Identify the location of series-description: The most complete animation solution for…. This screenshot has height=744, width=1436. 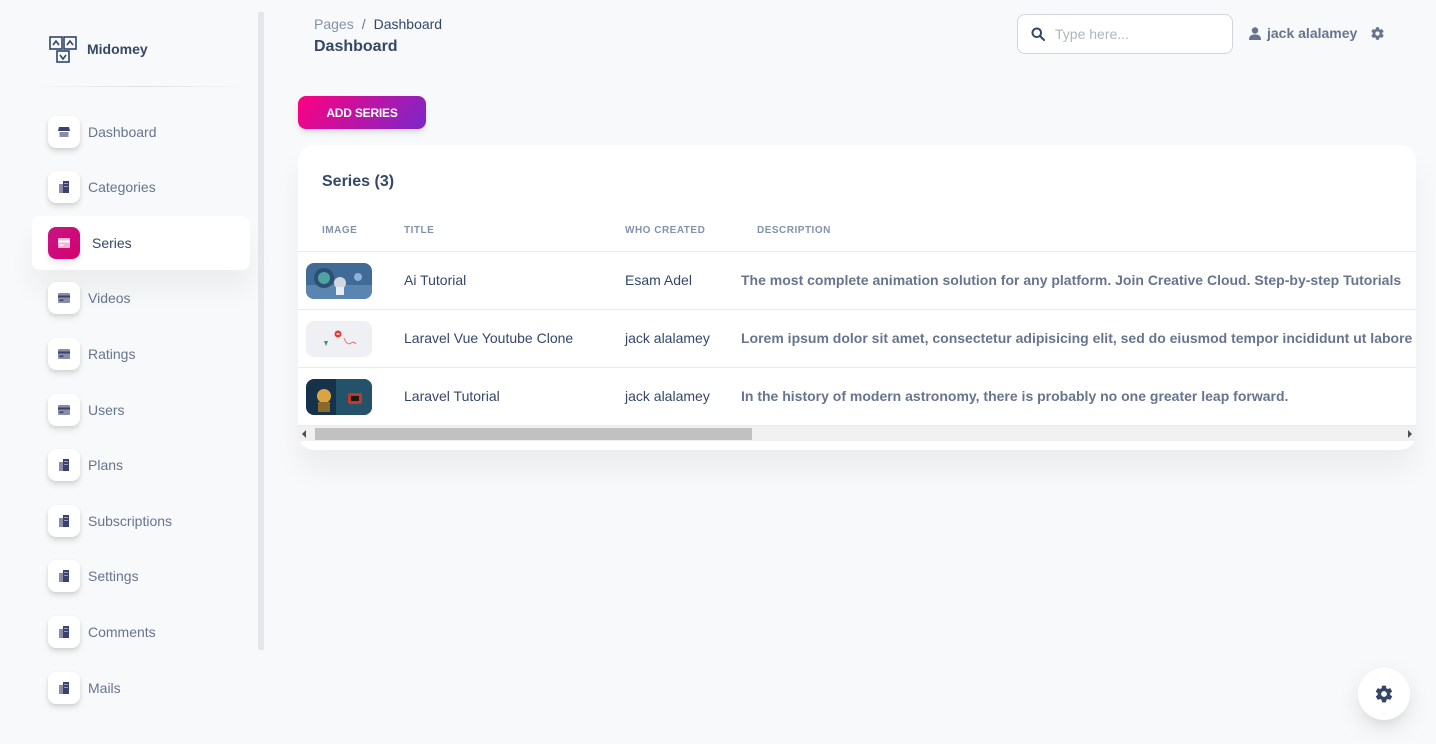
(1071, 280).